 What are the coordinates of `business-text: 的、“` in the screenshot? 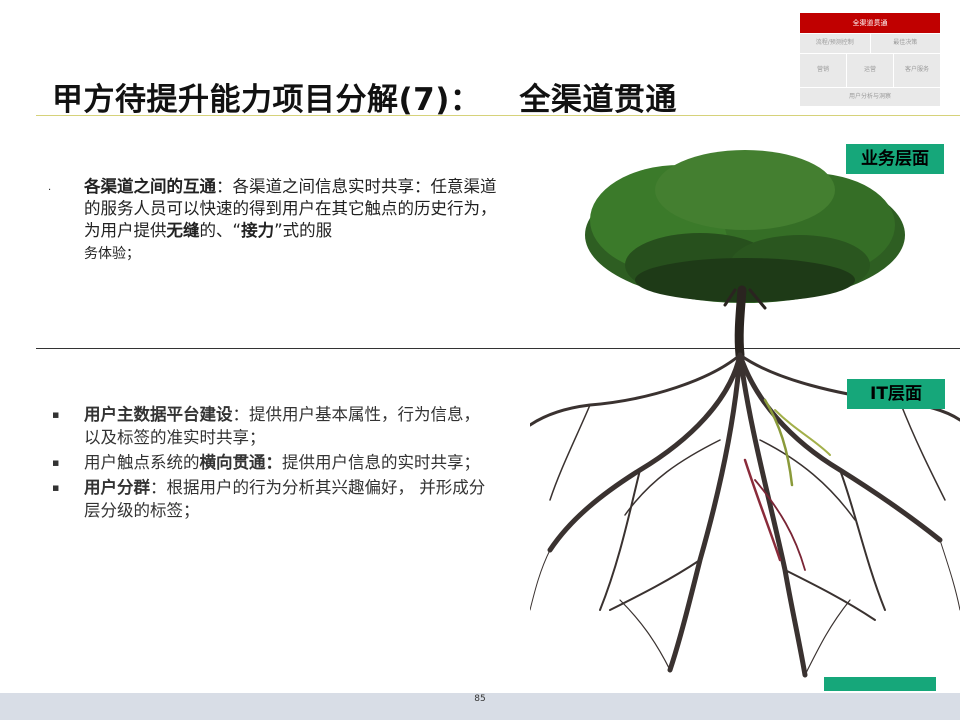 It's located at (220, 230).